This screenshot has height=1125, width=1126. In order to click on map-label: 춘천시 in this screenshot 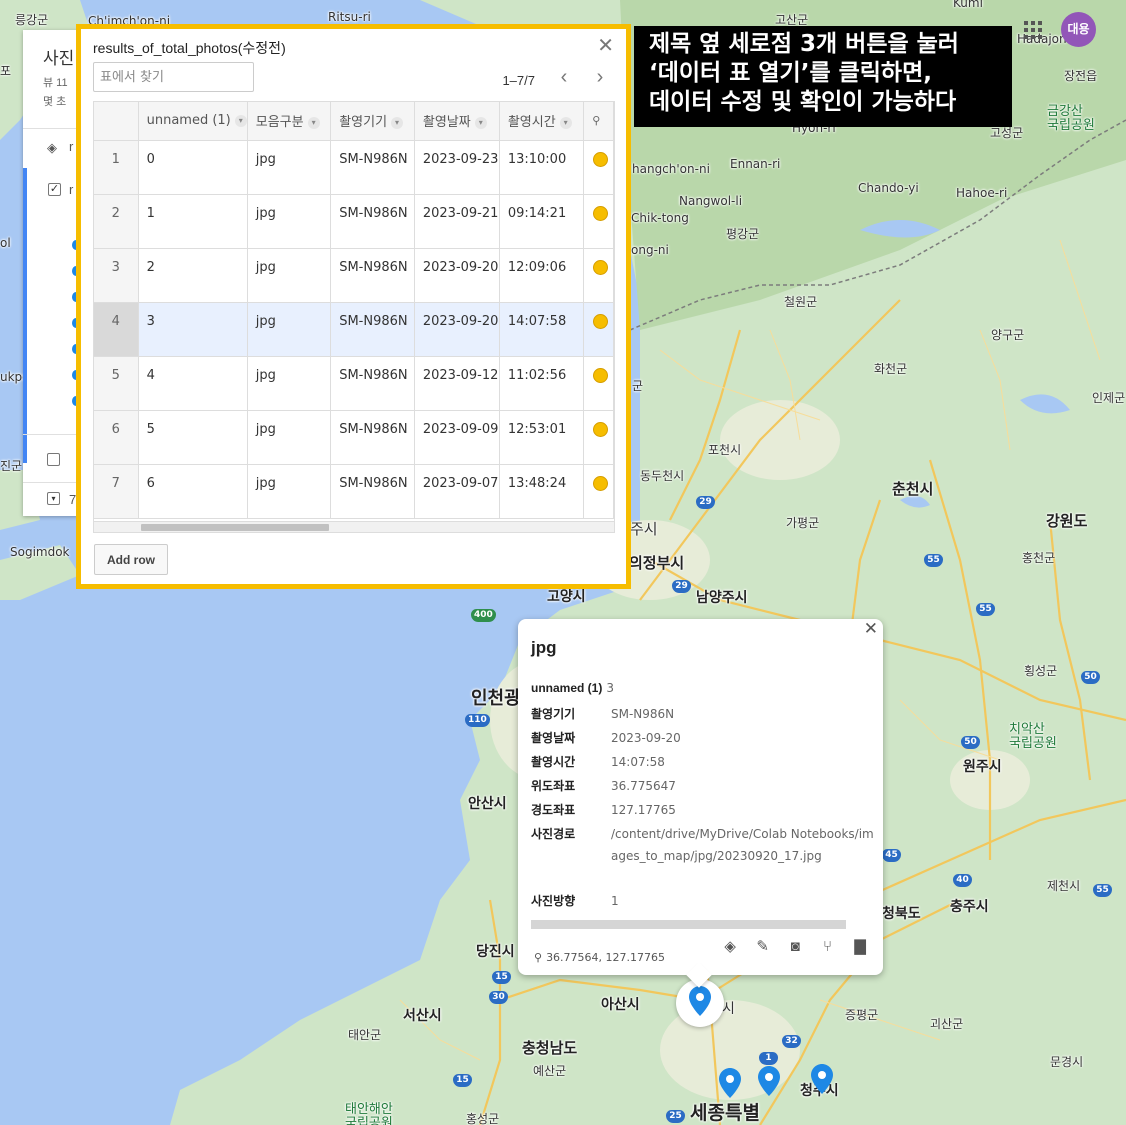, I will do `click(913, 489)`.